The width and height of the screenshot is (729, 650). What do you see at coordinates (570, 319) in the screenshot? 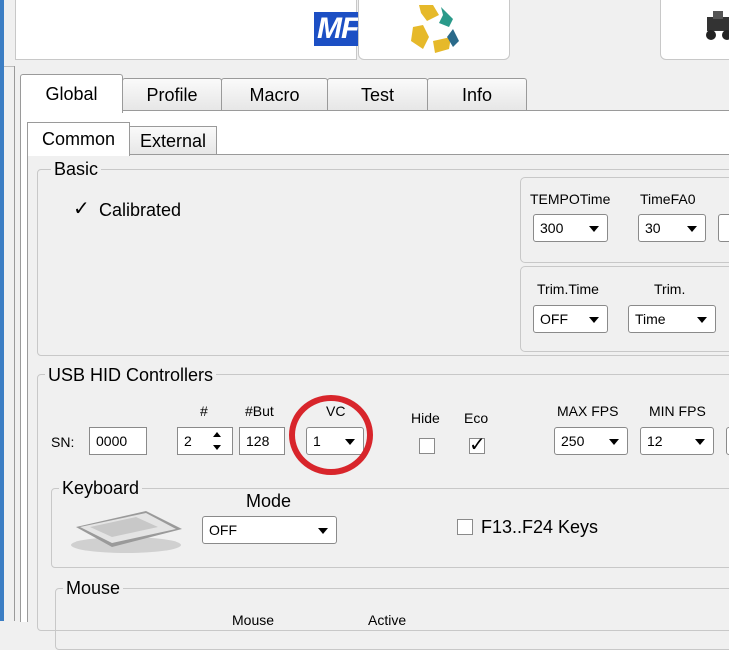
I see `trim-time-select: OFF` at bounding box center [570, 319].